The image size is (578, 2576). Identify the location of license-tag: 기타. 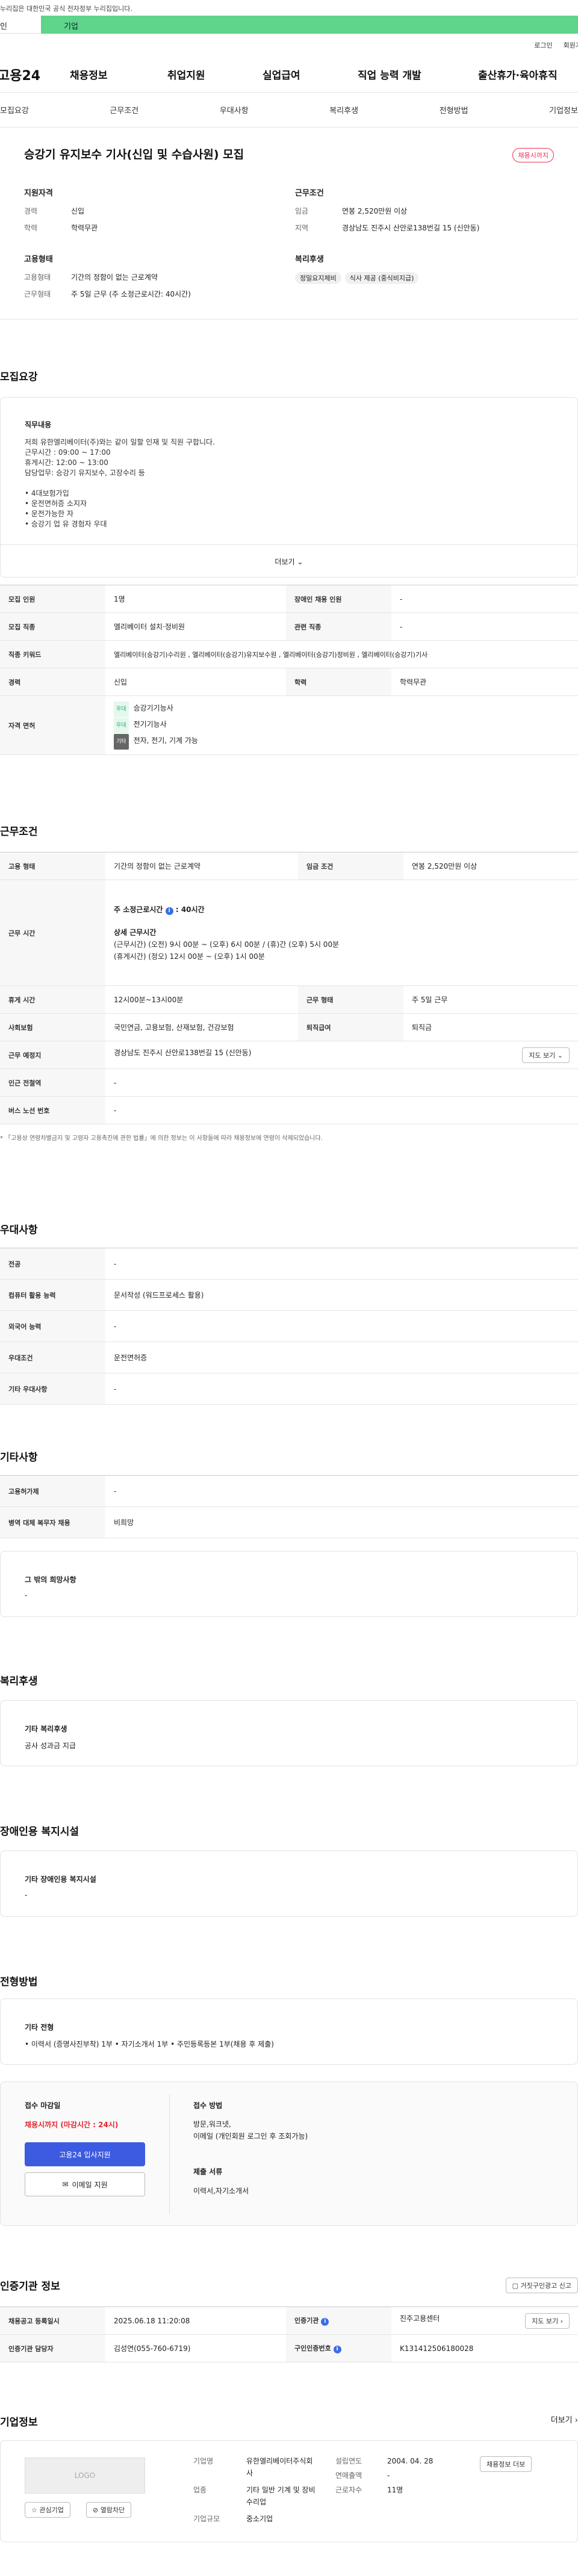
(121, 742).